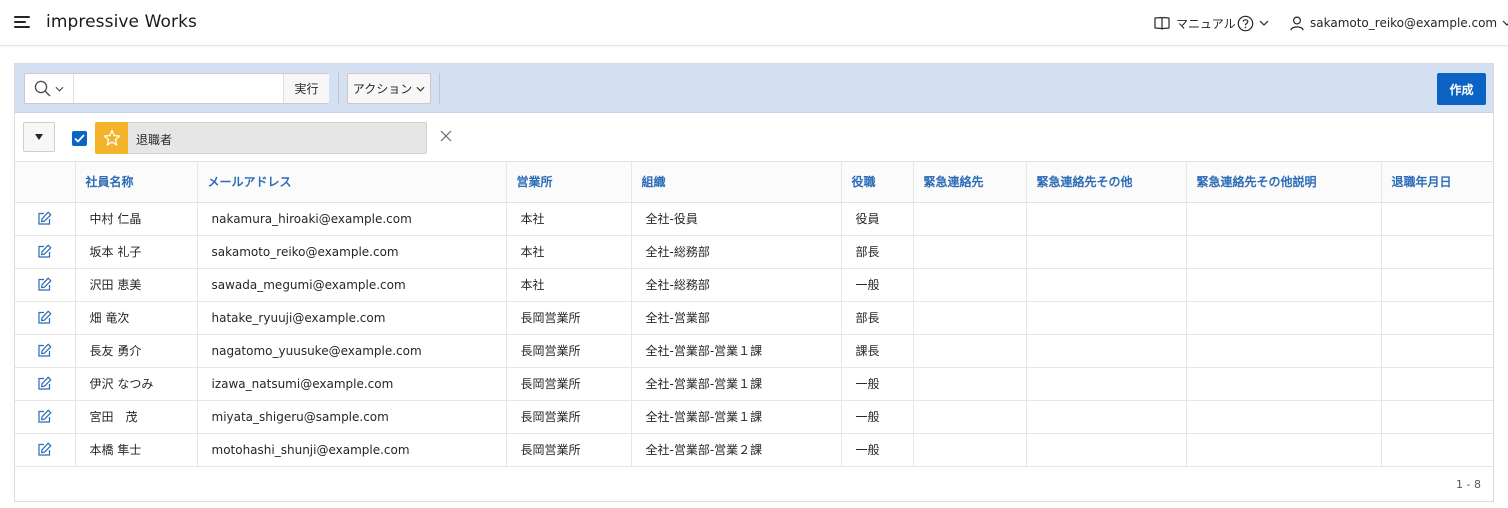  What do you see at coordinates (736, 318) in the screenshot?
I see `cell-org: 全社-営業部` at bounding box center [736, 318].